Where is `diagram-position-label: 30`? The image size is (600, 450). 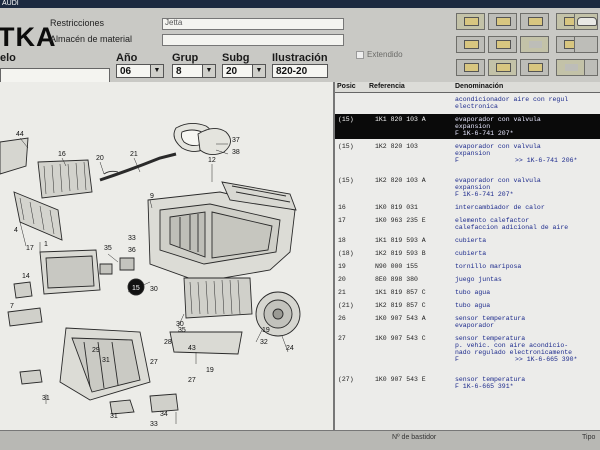
diagram-position-label: 30 is located at coordinates (154, 289).